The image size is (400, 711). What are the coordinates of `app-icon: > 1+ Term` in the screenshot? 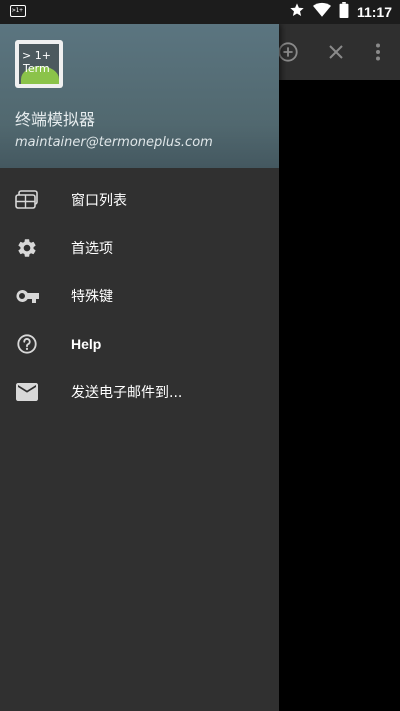 It's located at (39, 64).